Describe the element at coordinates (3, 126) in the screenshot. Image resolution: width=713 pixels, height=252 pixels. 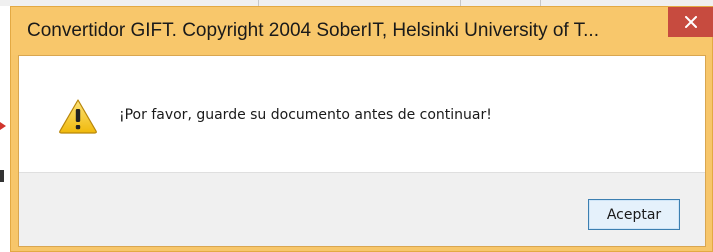
I see `background-arrow-marker` at that location.